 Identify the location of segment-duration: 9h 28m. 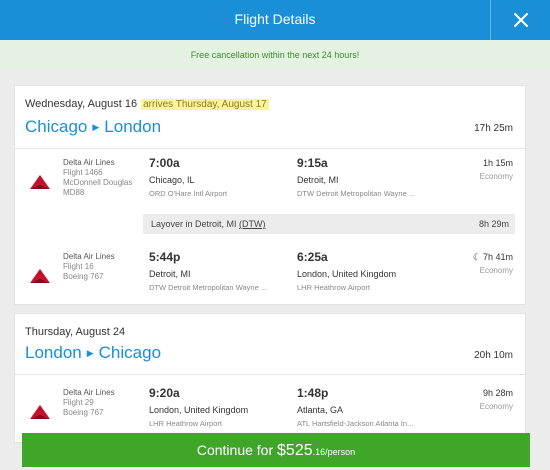
(497, 393).